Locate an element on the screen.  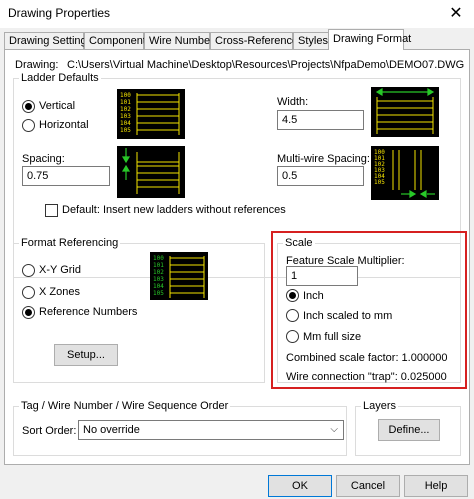
x-zones-radio is located at coordinates (28, 292).